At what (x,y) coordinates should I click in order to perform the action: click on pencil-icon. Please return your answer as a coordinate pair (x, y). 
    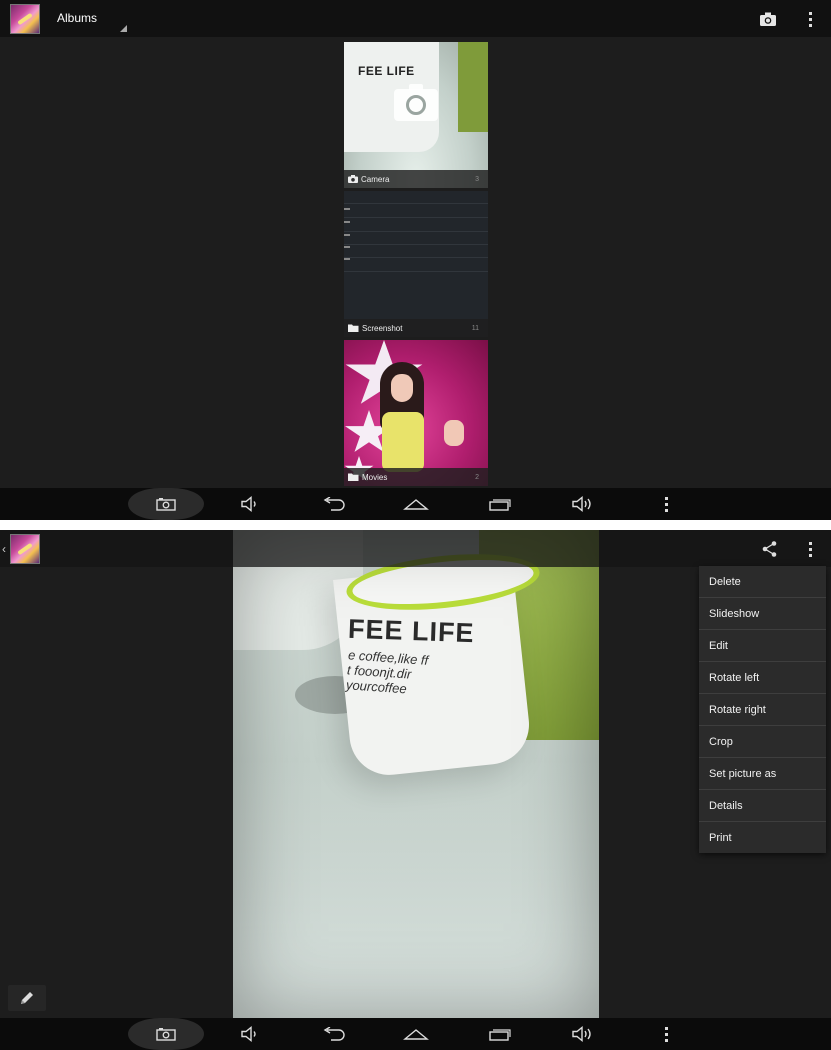
    Looking at the image, I should click on (27, 998).